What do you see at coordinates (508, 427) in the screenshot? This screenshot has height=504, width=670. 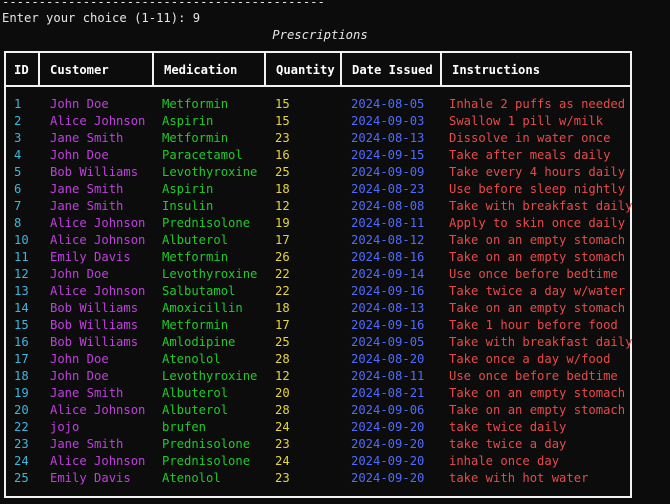 I see `cell-instructions: take twice daily` at bounding box center [508, 427].